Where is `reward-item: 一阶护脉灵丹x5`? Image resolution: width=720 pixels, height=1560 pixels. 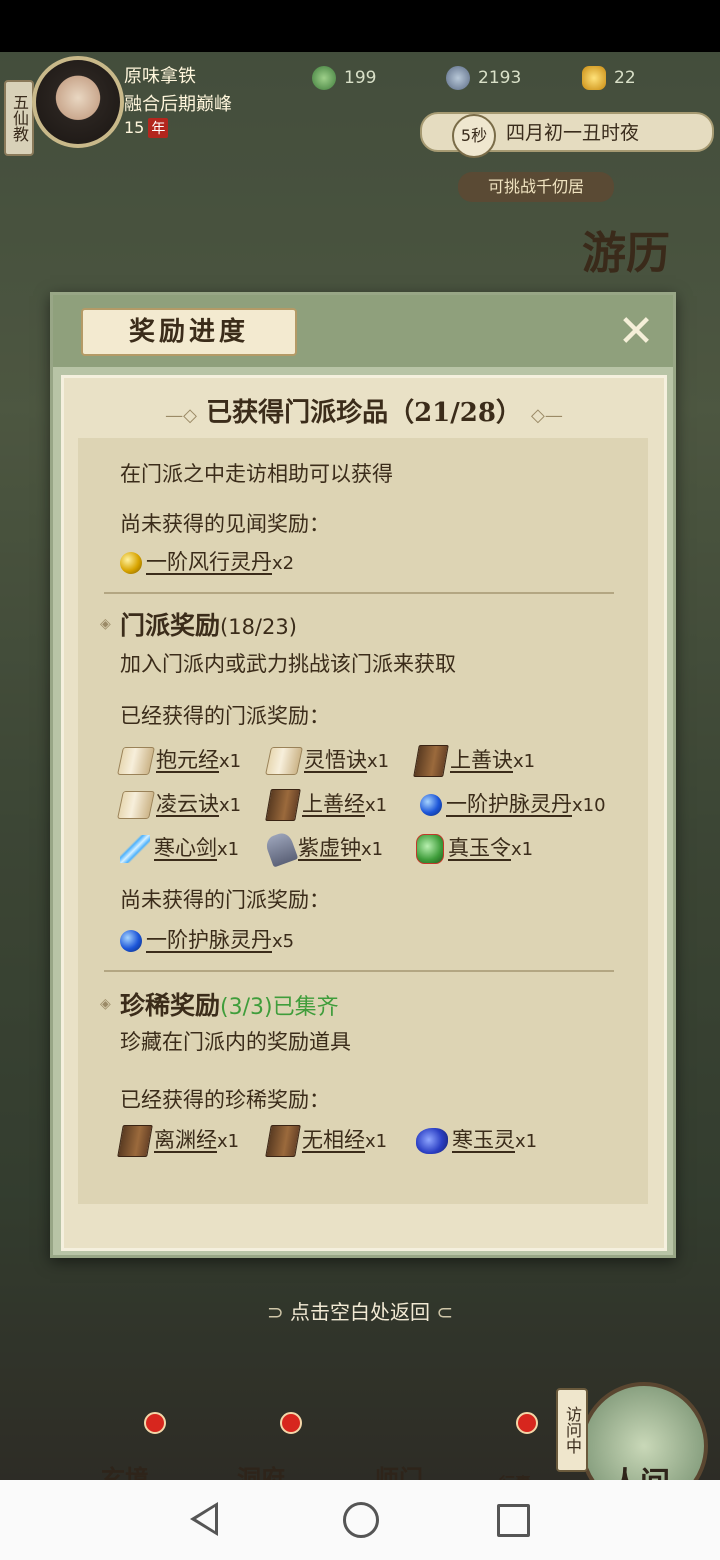
reward-item: 一阶护脉灵丹x5 is located at coordinates (207, 939).